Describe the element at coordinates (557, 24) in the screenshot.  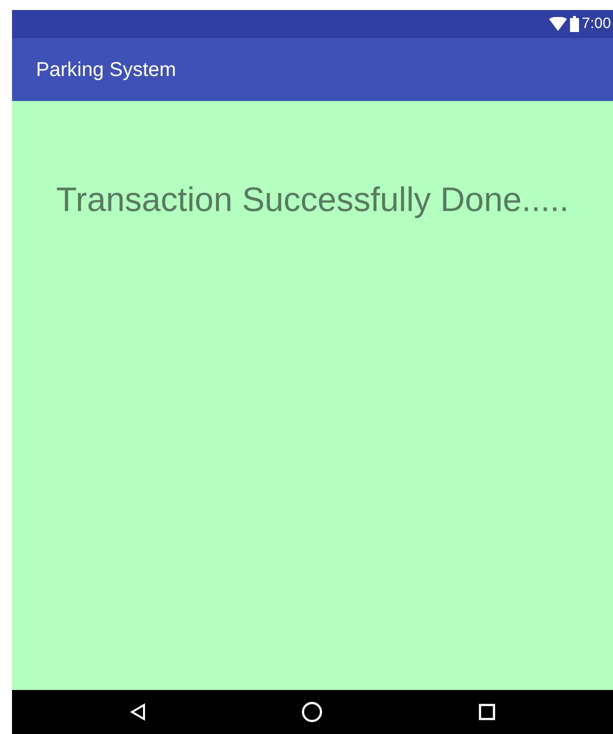
I see `wifi-icon` at that location.